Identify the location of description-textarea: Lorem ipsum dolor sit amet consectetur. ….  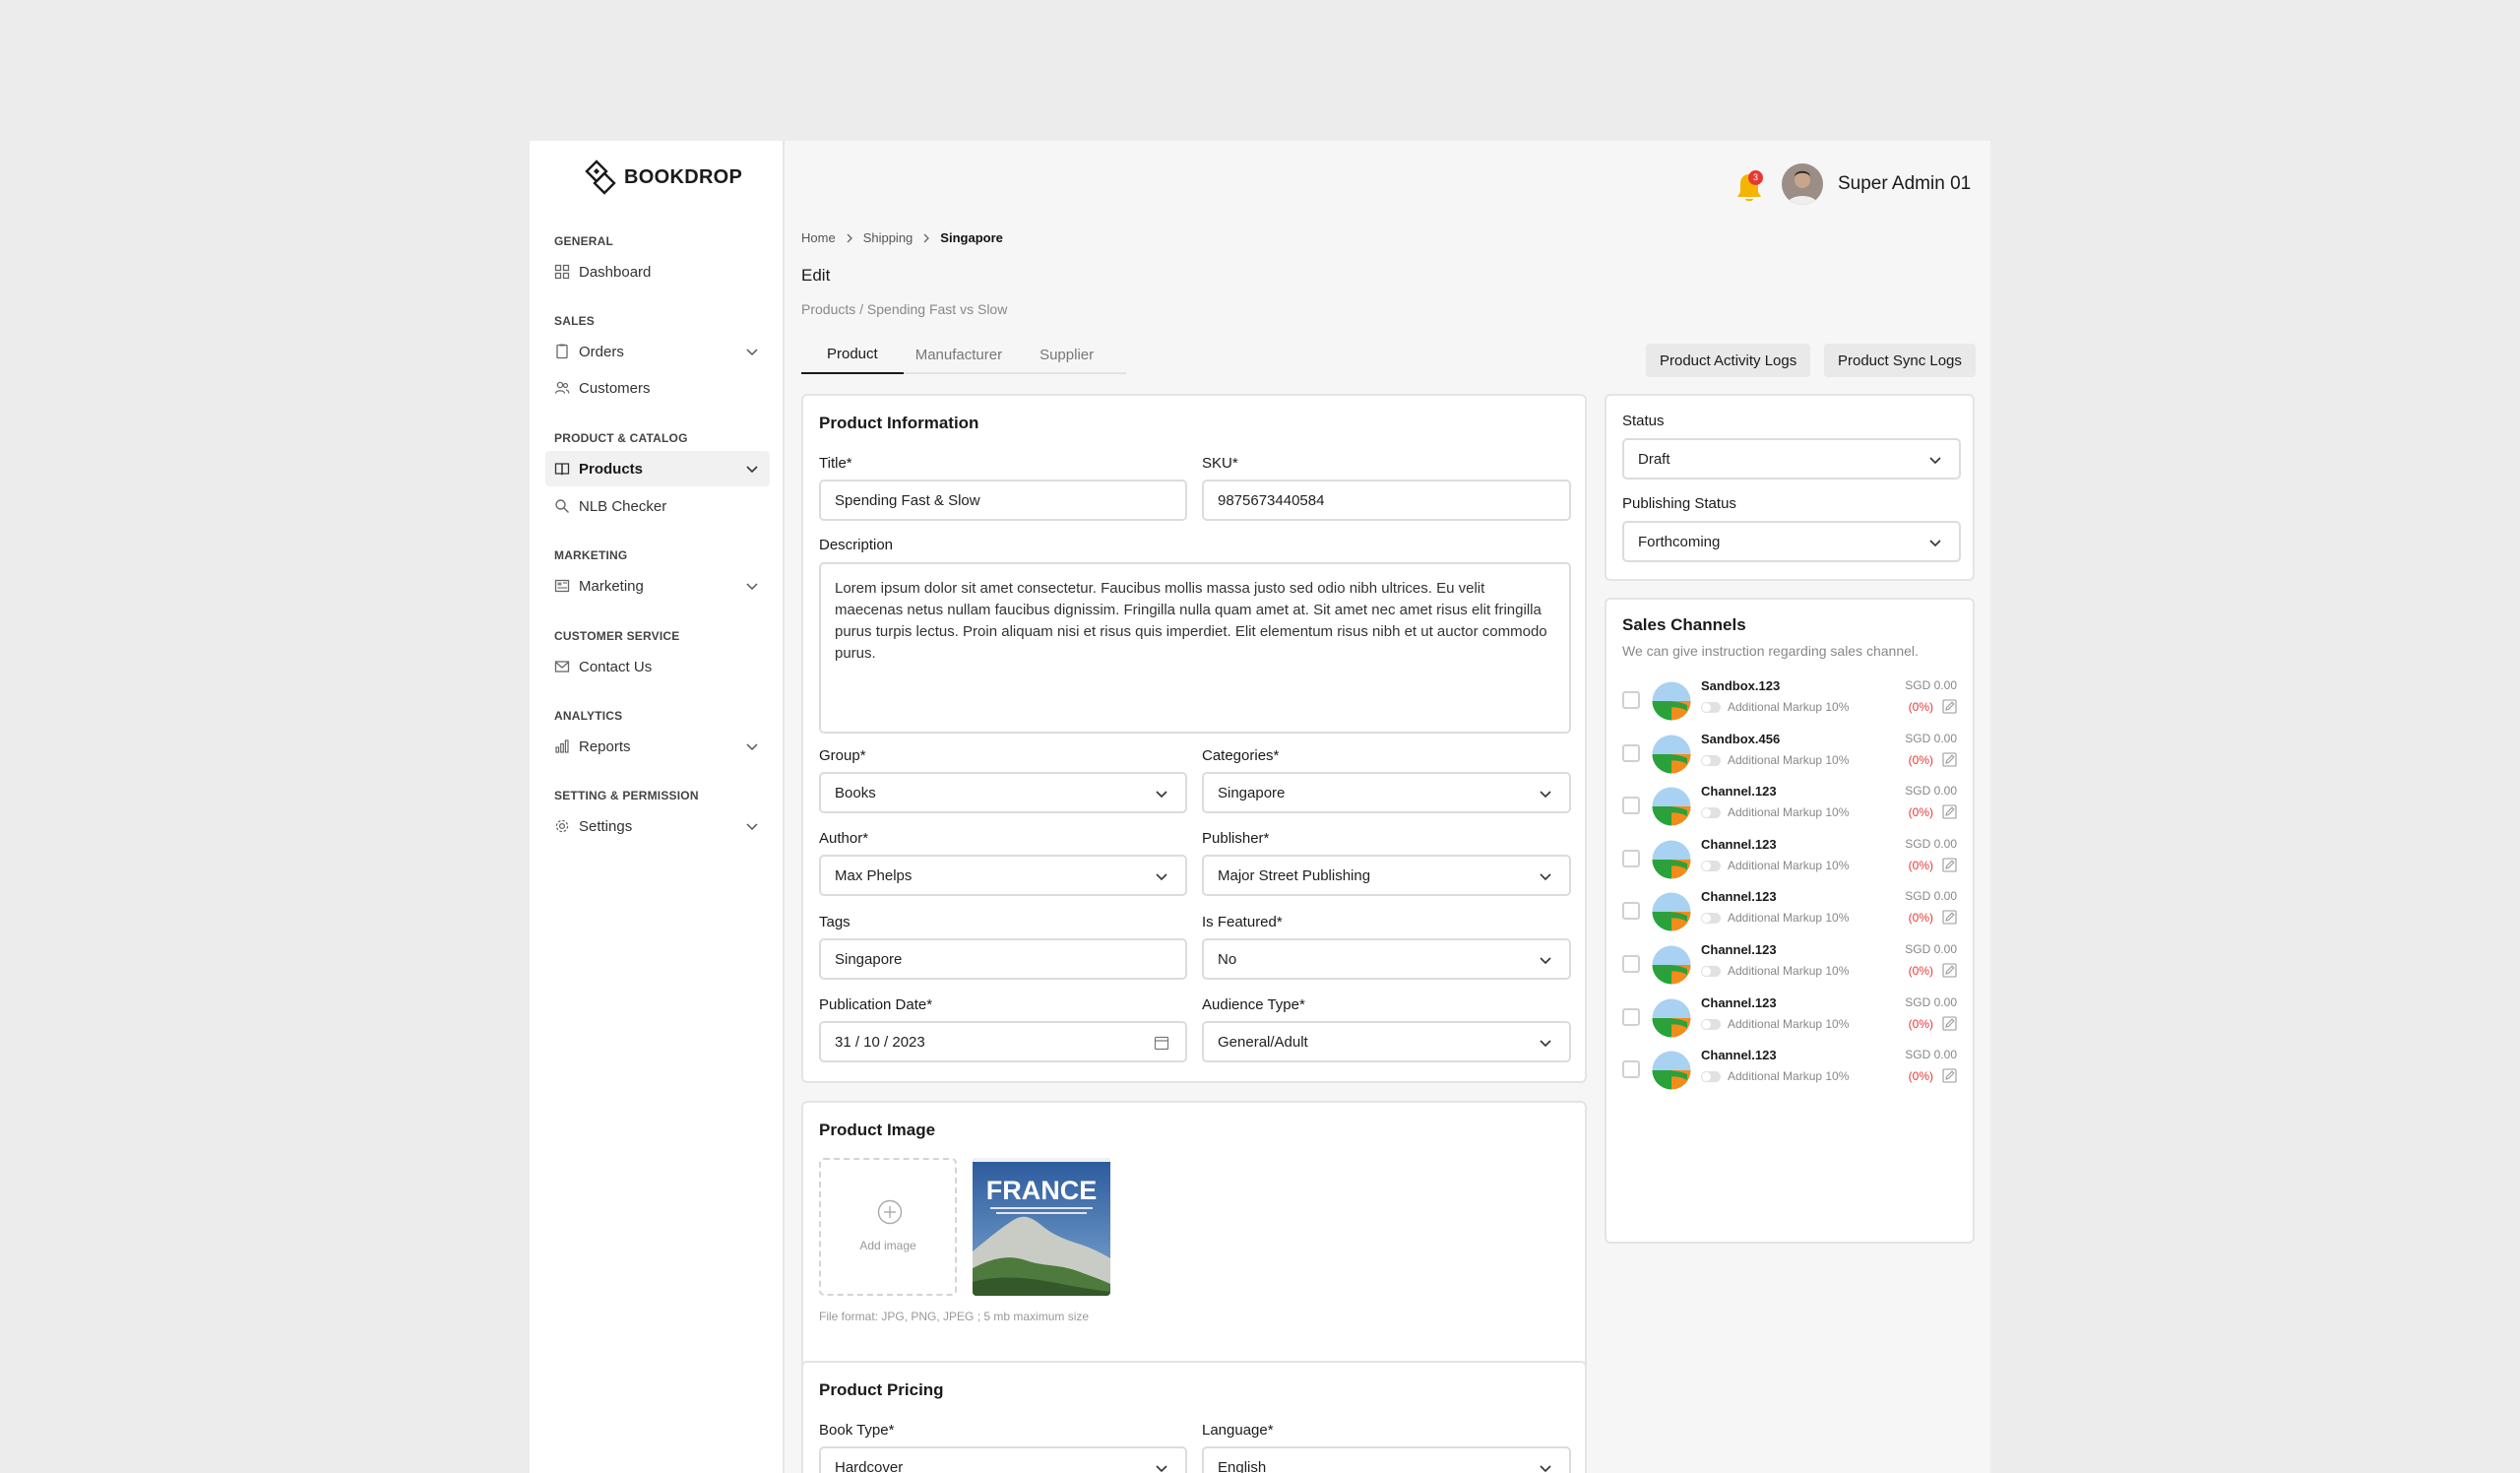
(1195, 648).